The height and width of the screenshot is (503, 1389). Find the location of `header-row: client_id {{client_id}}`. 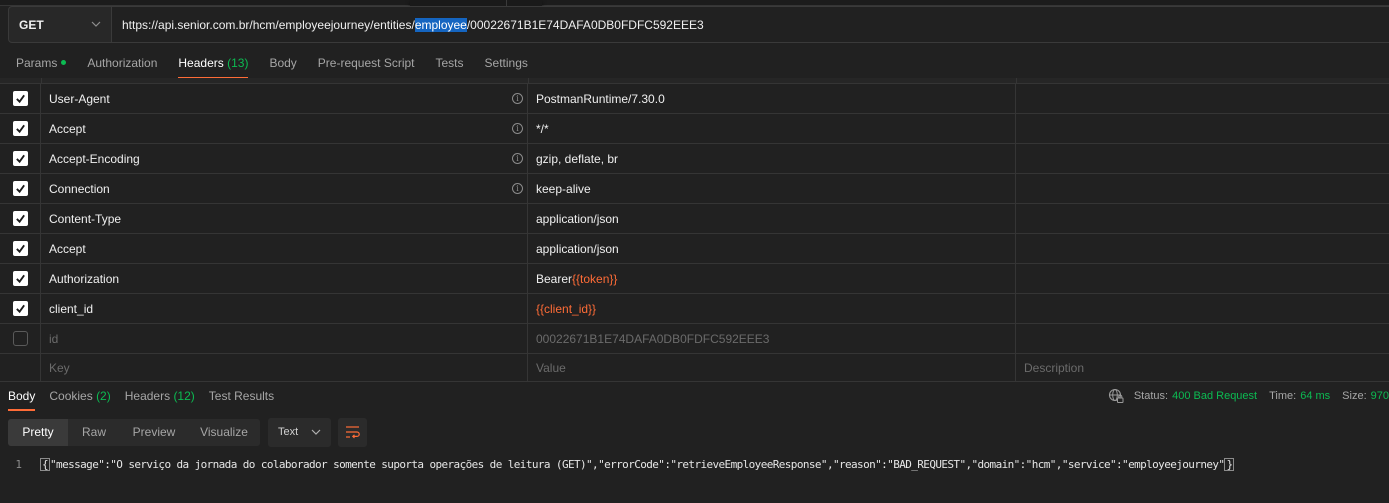

header-row: client_id {{client_id}} is located at coordinates (694, 309).